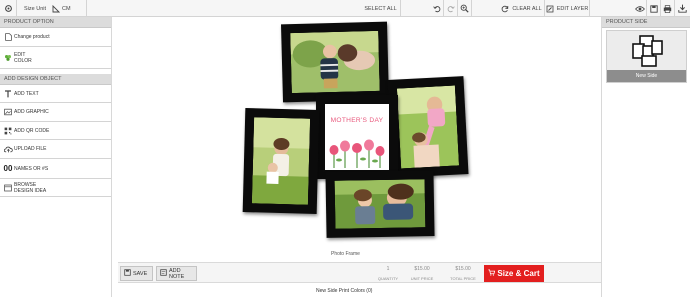 The image size is (690, 297). I want to click on select-all-button: SELECT ALL, so click(381, 8).